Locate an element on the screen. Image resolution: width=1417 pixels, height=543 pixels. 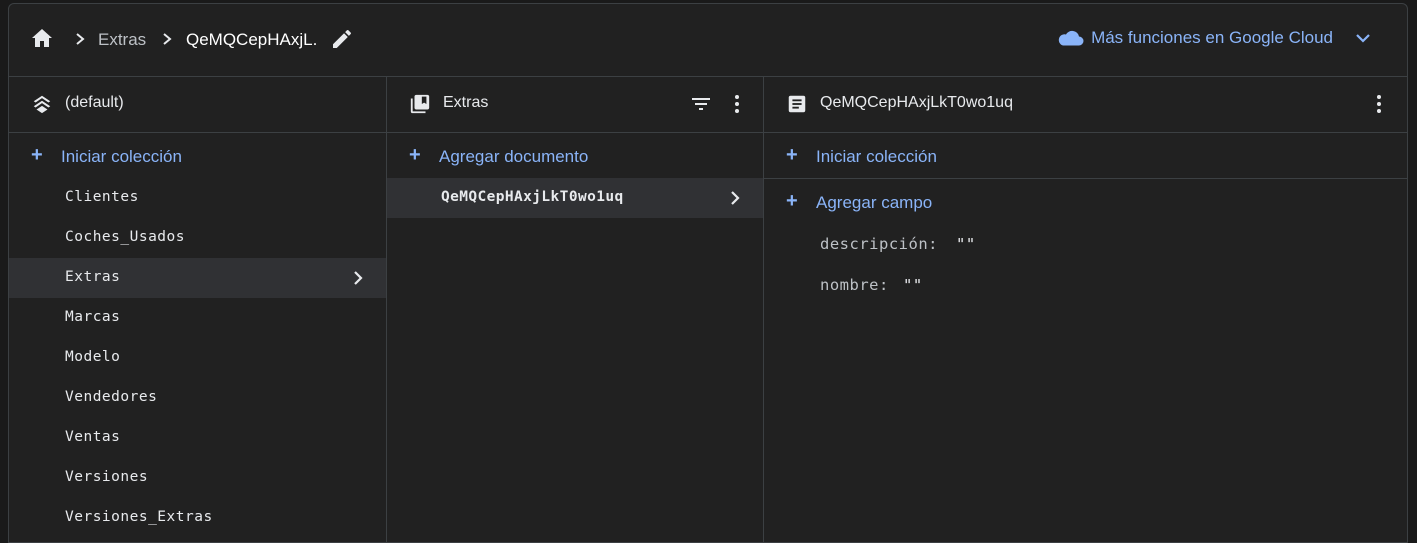
start-collection-button: + Iniciar colección is located at coordinates (197, 155).